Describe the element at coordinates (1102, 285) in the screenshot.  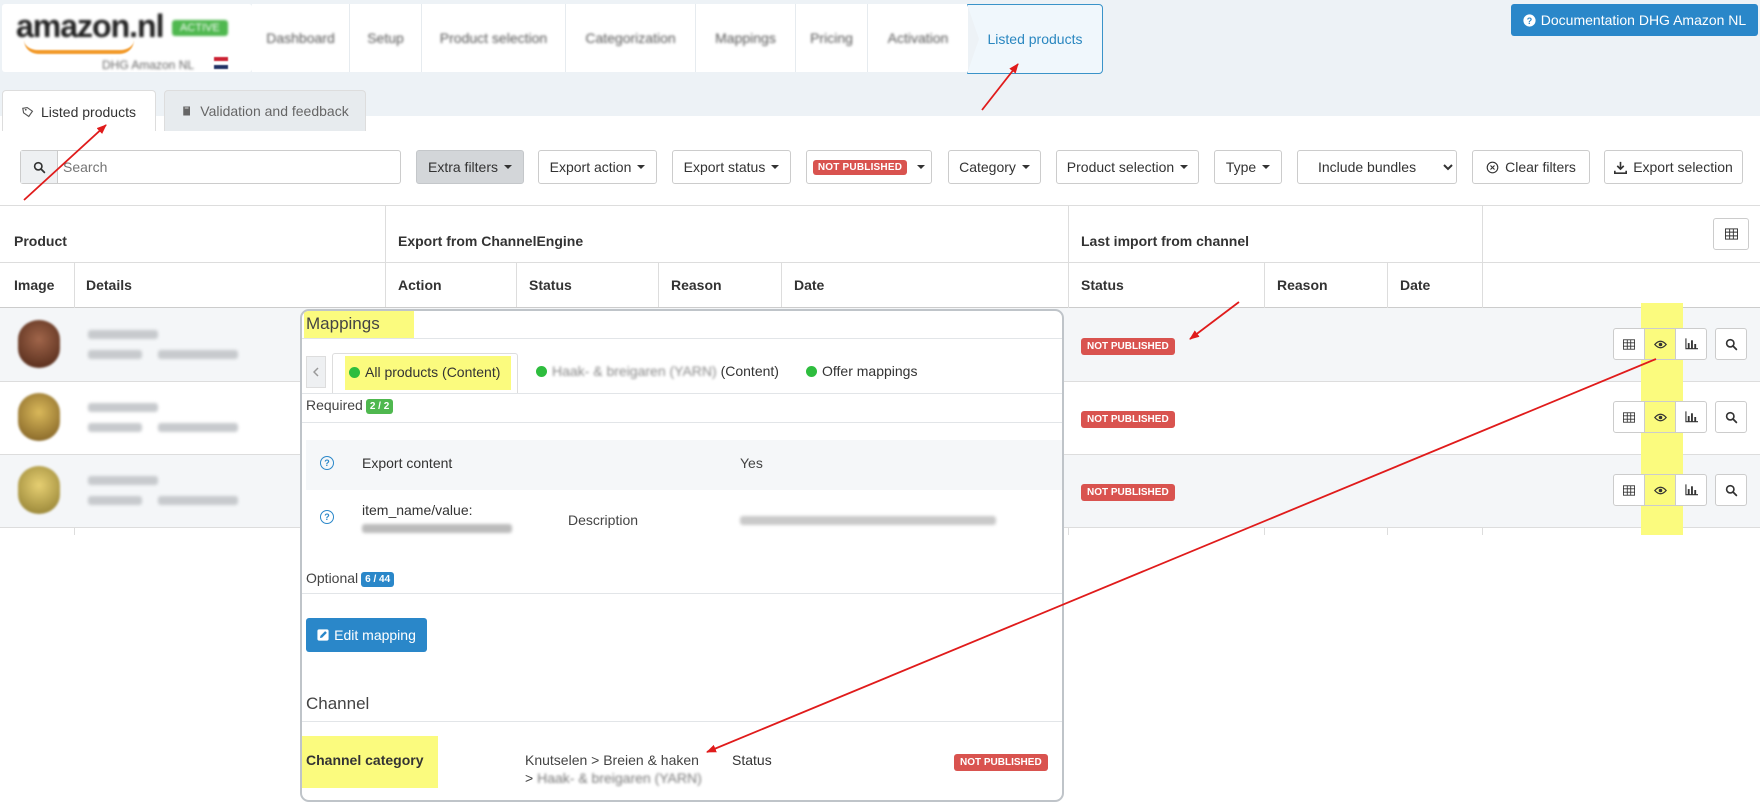
I see `column-header-import-status: Status` at that location.